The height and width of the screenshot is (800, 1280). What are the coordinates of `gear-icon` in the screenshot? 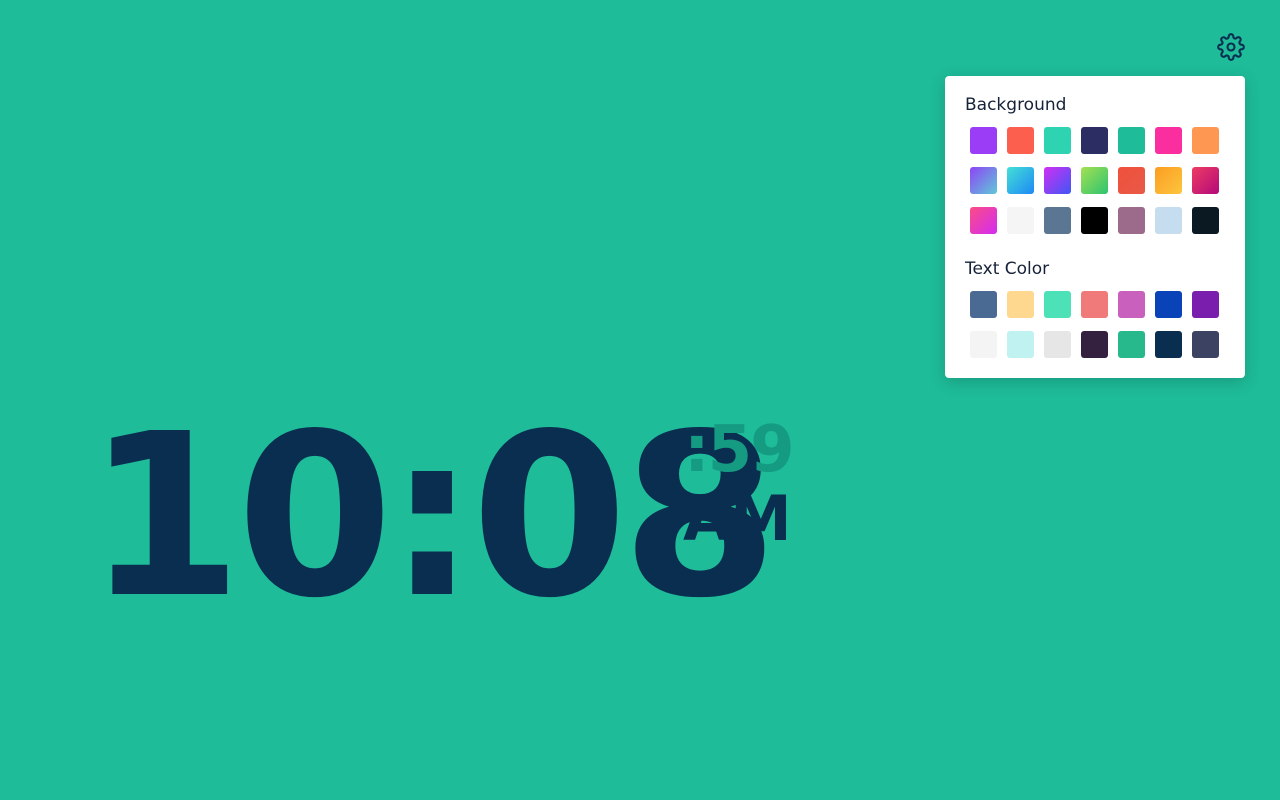 It's located at (1231, 49).